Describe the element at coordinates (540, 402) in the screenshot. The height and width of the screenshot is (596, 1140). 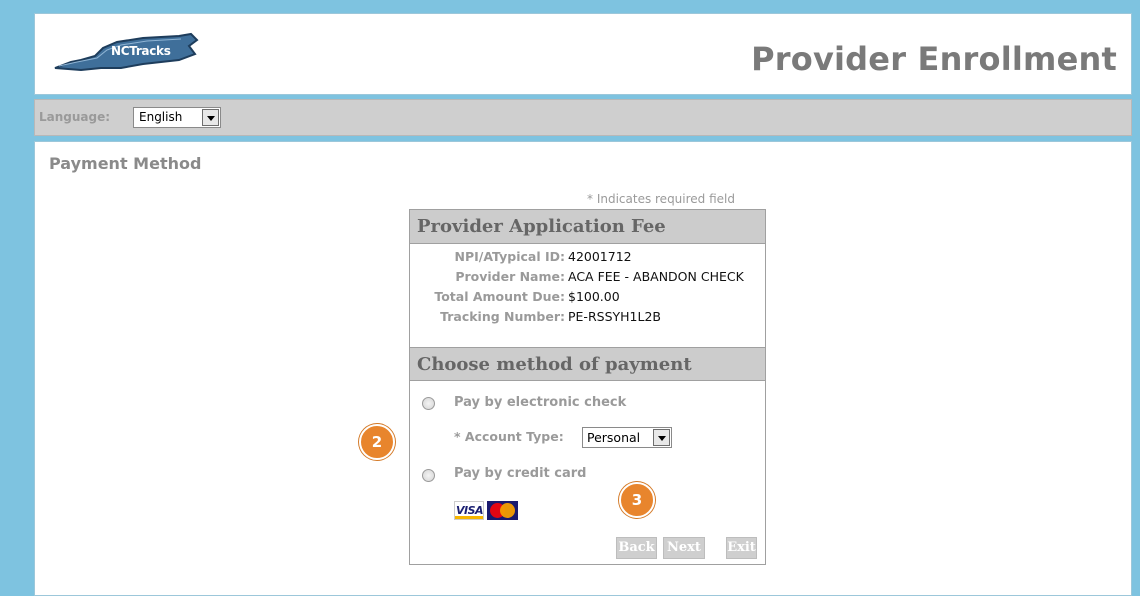
I see `echeck-option-label: Pay by electronic check` at that location.